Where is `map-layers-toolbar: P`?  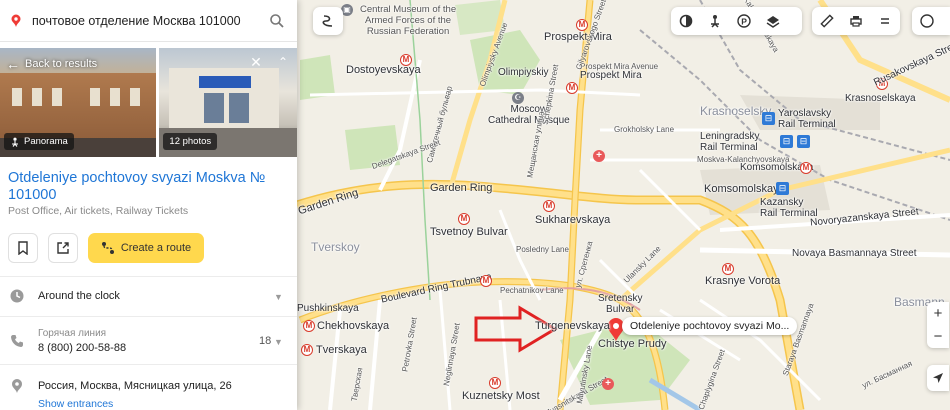 map-layers-toolbar: P is located at coordinates (736, 21).